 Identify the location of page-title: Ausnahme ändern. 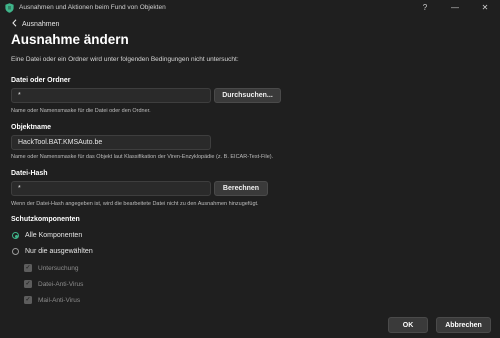
(70, 39).